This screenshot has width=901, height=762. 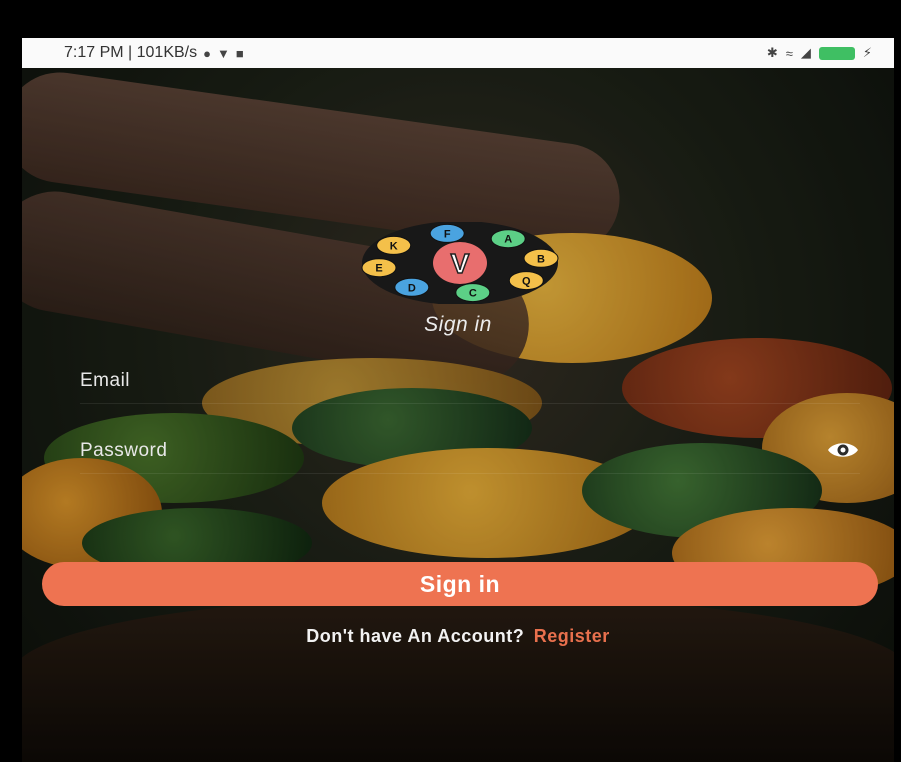 What do you see at coordinates (412, 288) in the screenshot?
I see `logo-ring-letter: D` at bounding box center [412, 288].